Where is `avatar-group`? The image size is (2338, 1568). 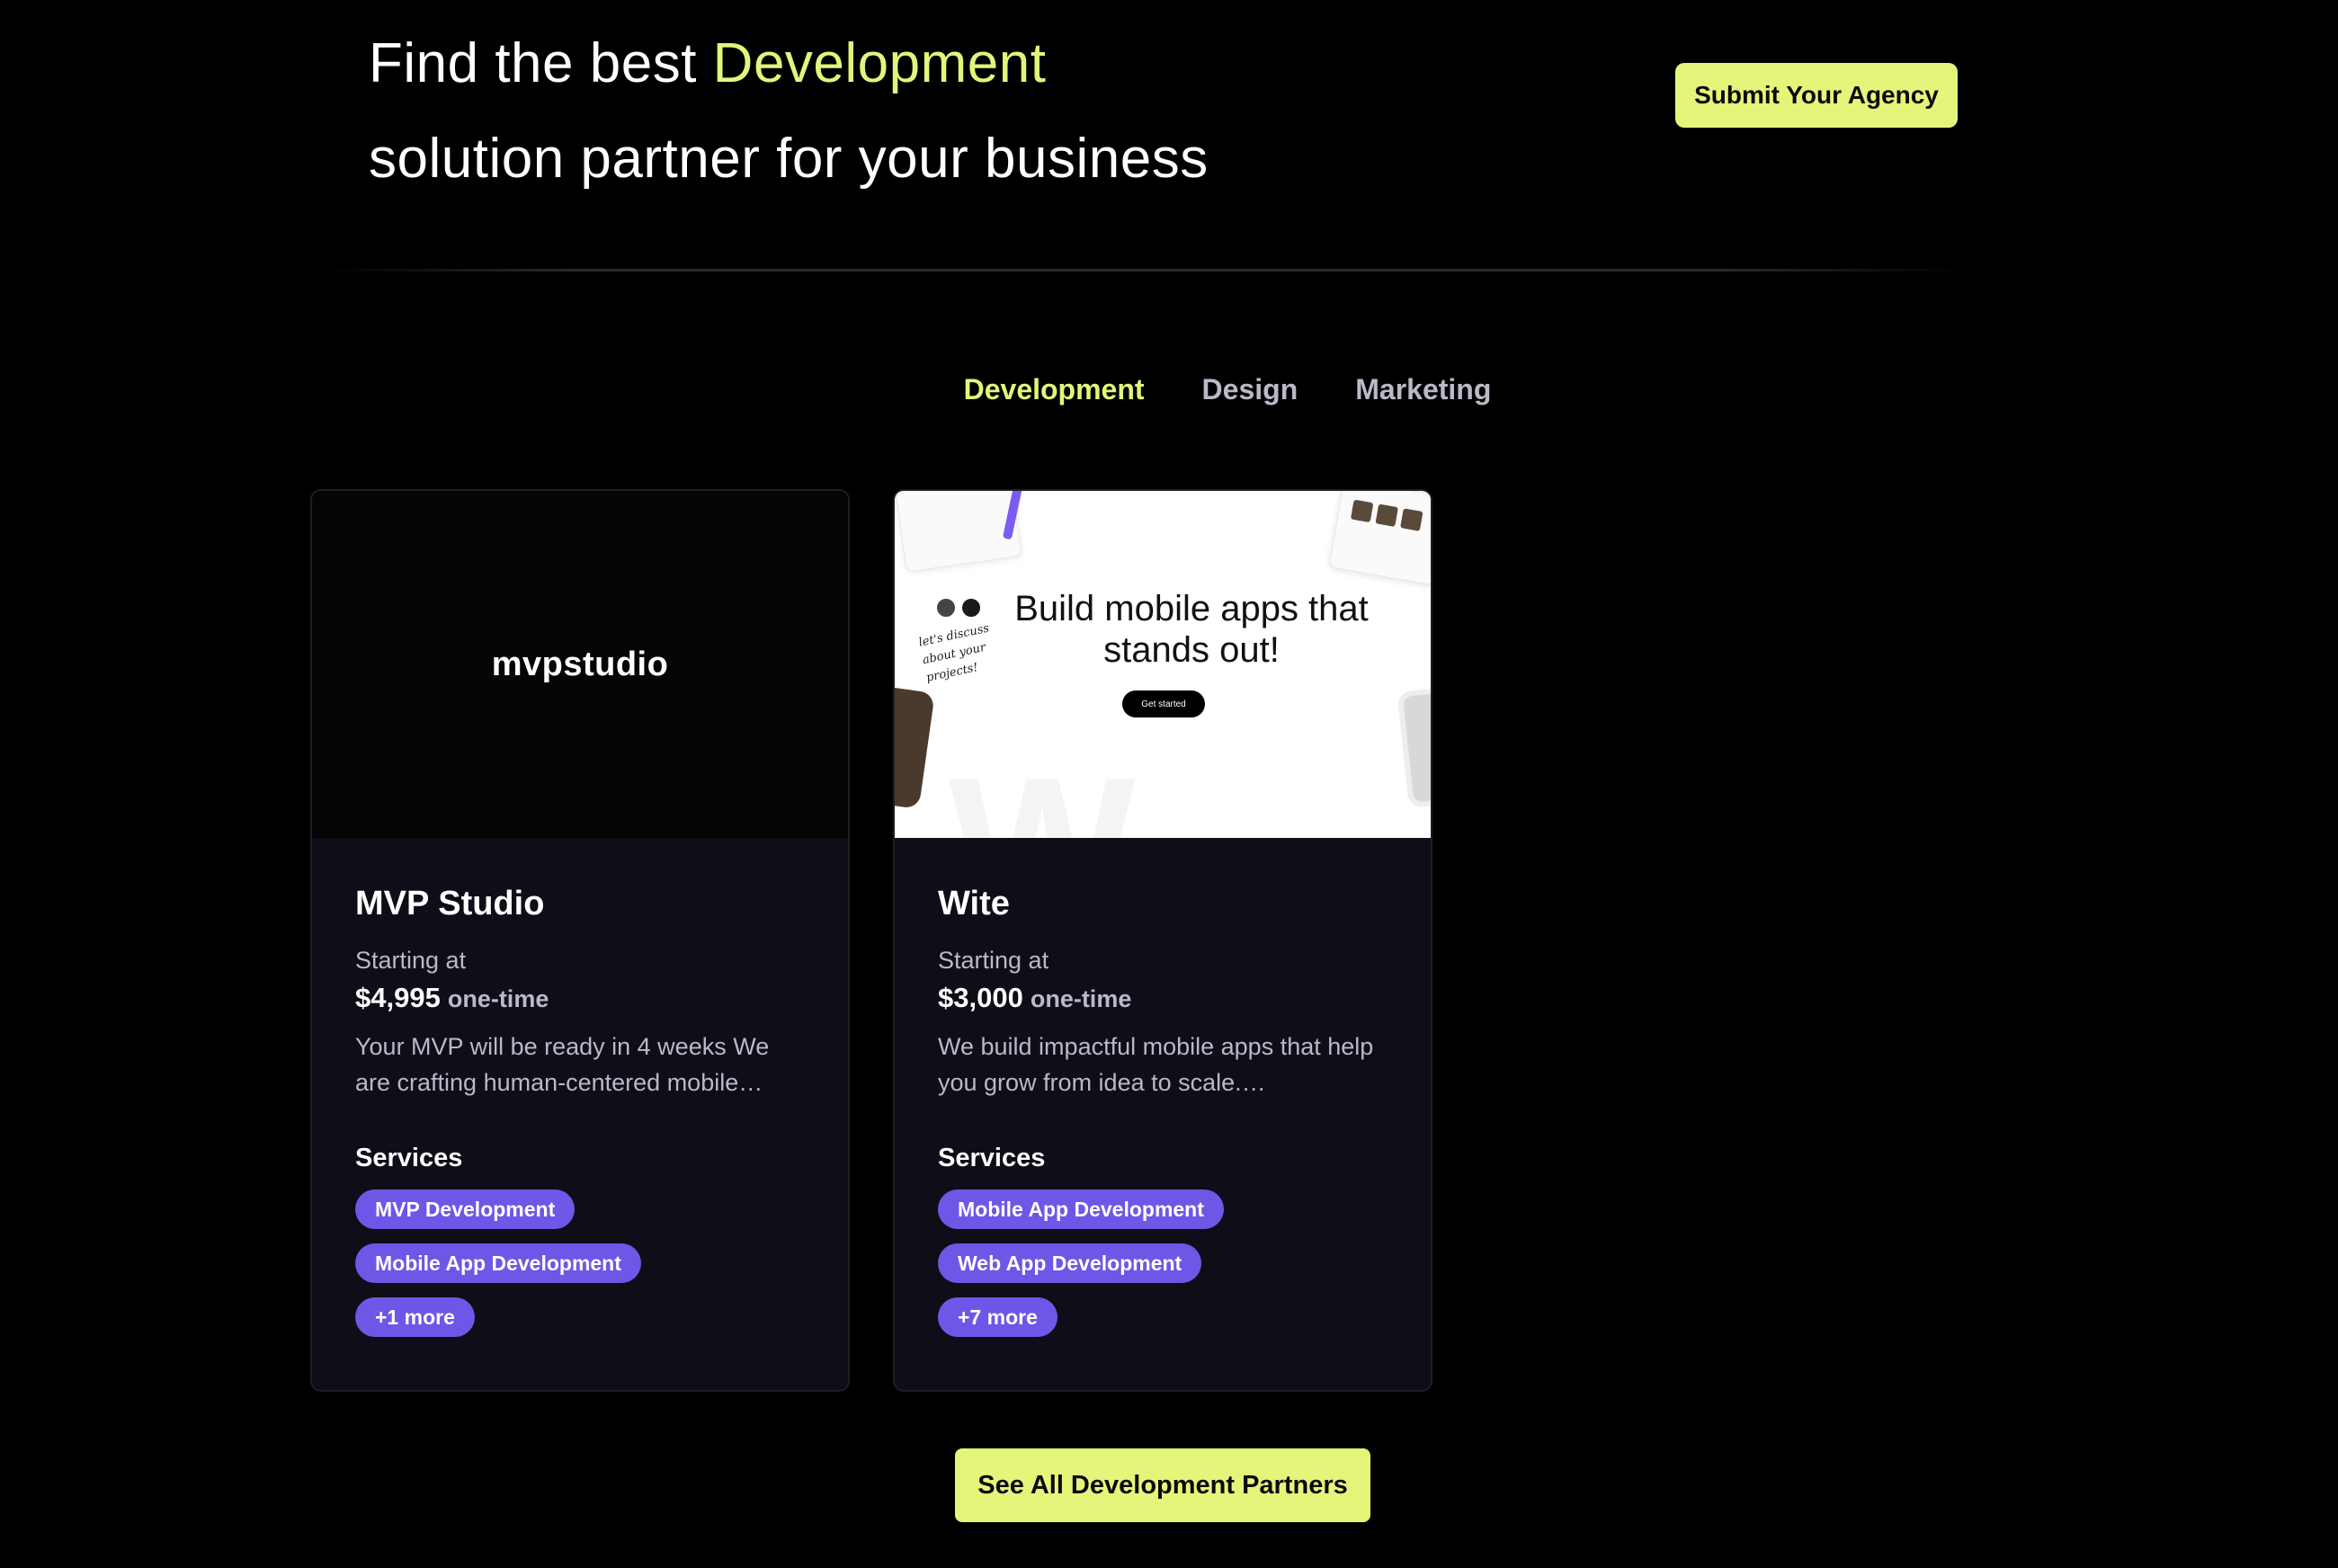 avatar-group is located at coordinates (960, 608).